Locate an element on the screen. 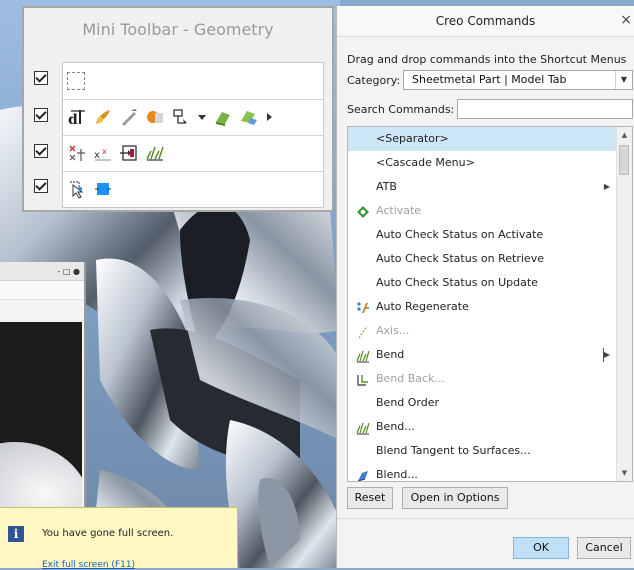 Image resolution: width=634 pixels, height=570 pixels. exit-fullscreen-link: Exit full screen (F11) is located at coordinates (88, 565).